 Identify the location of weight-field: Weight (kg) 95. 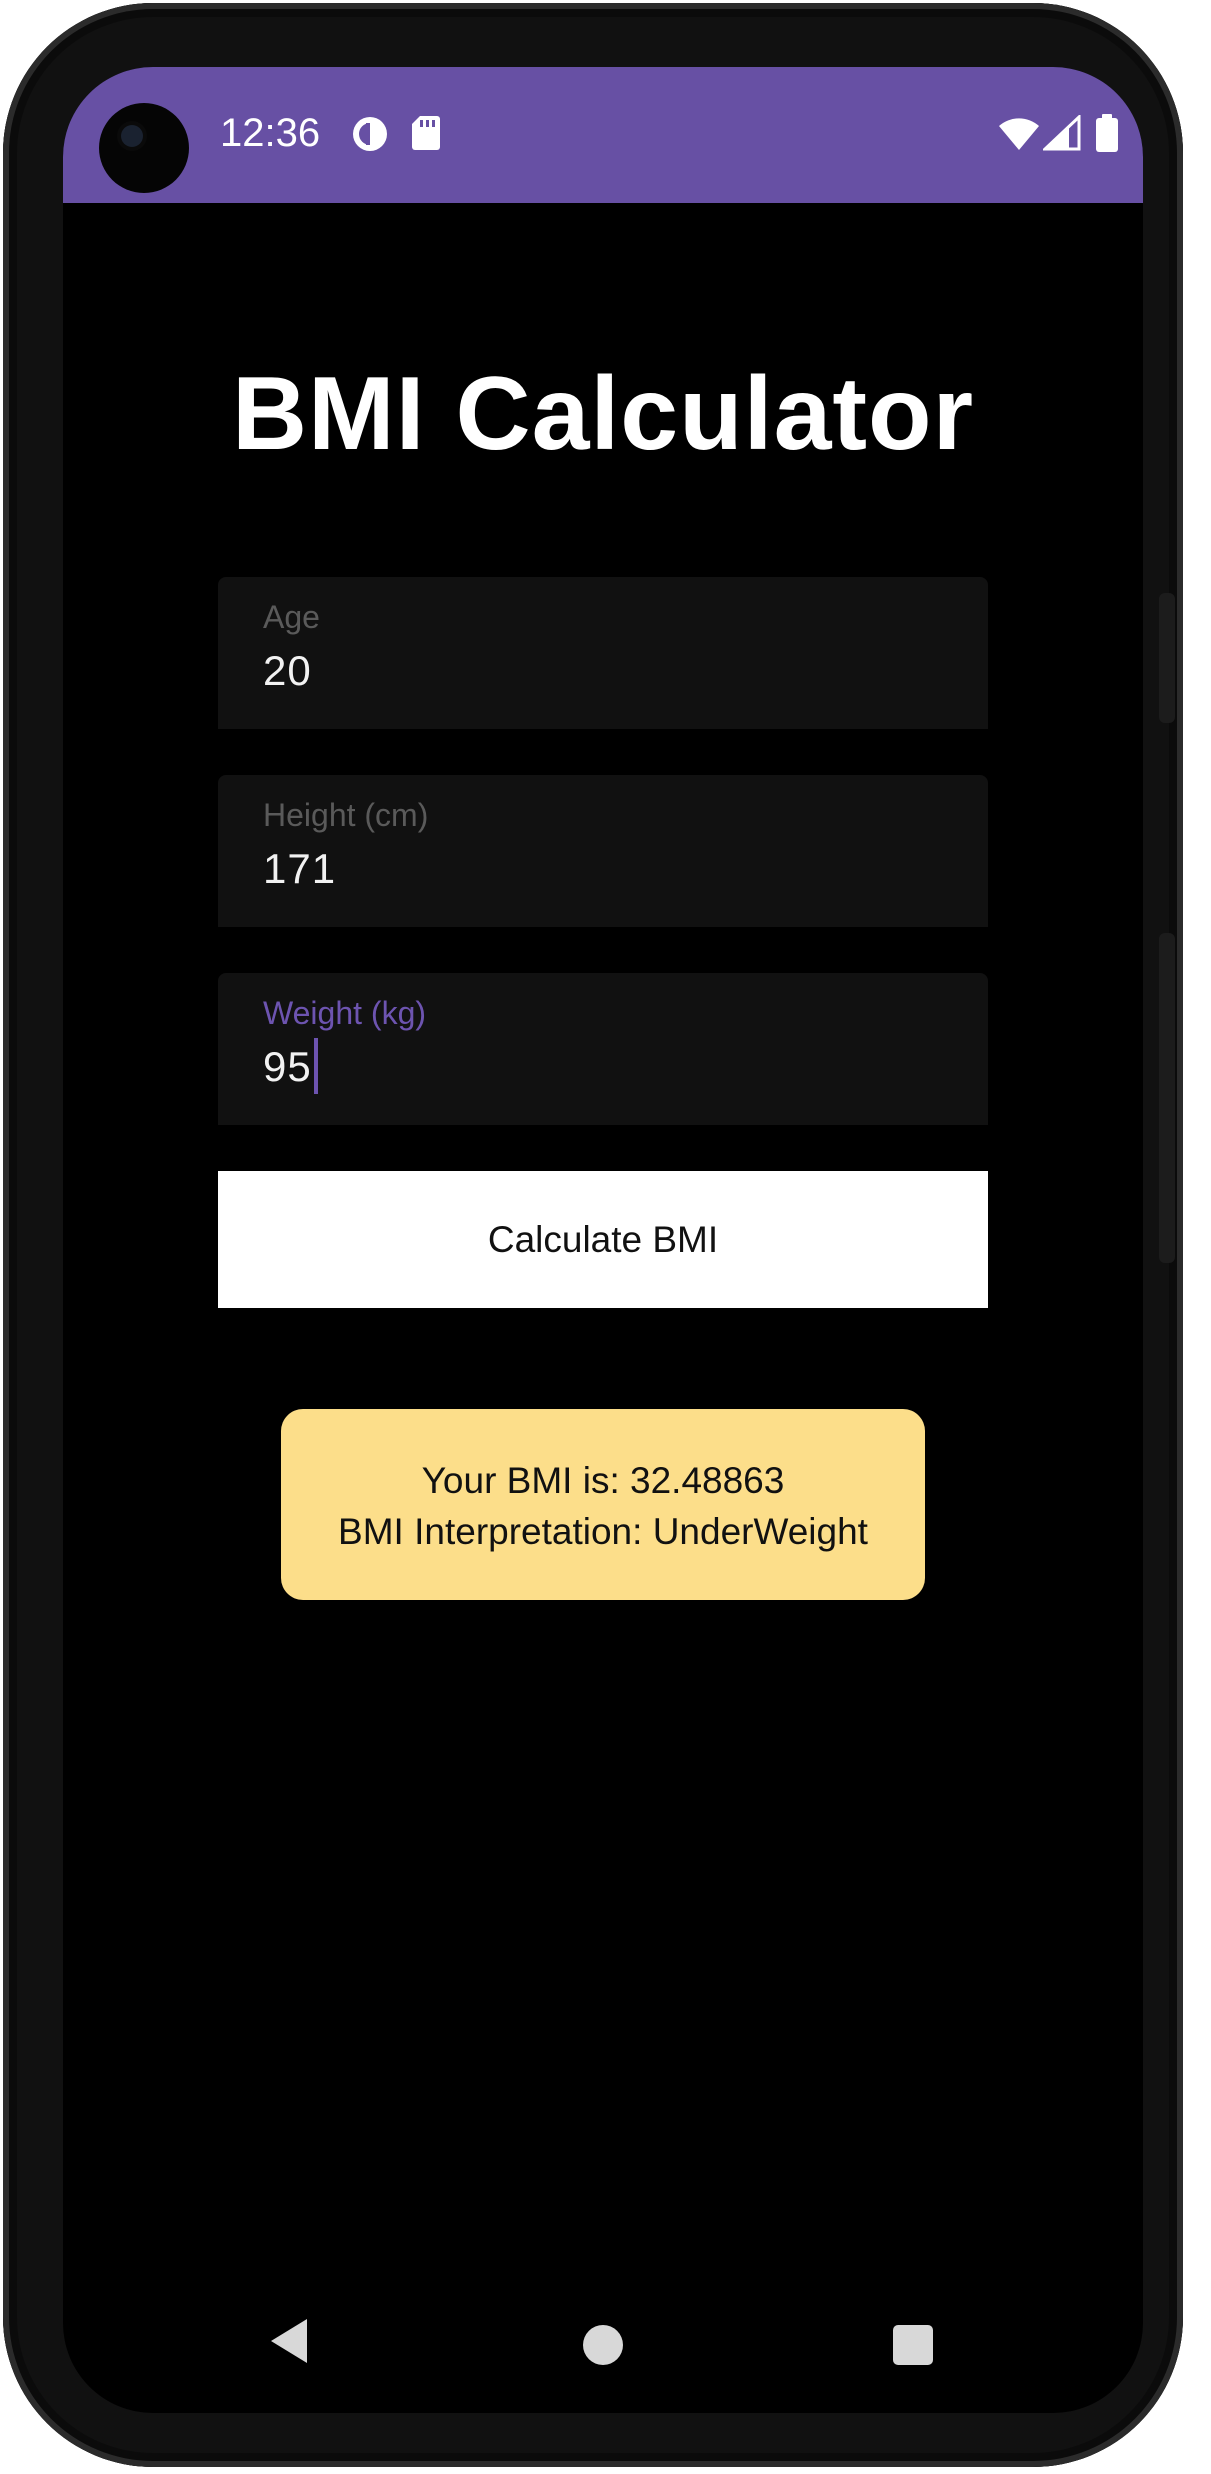
(603, 1049).